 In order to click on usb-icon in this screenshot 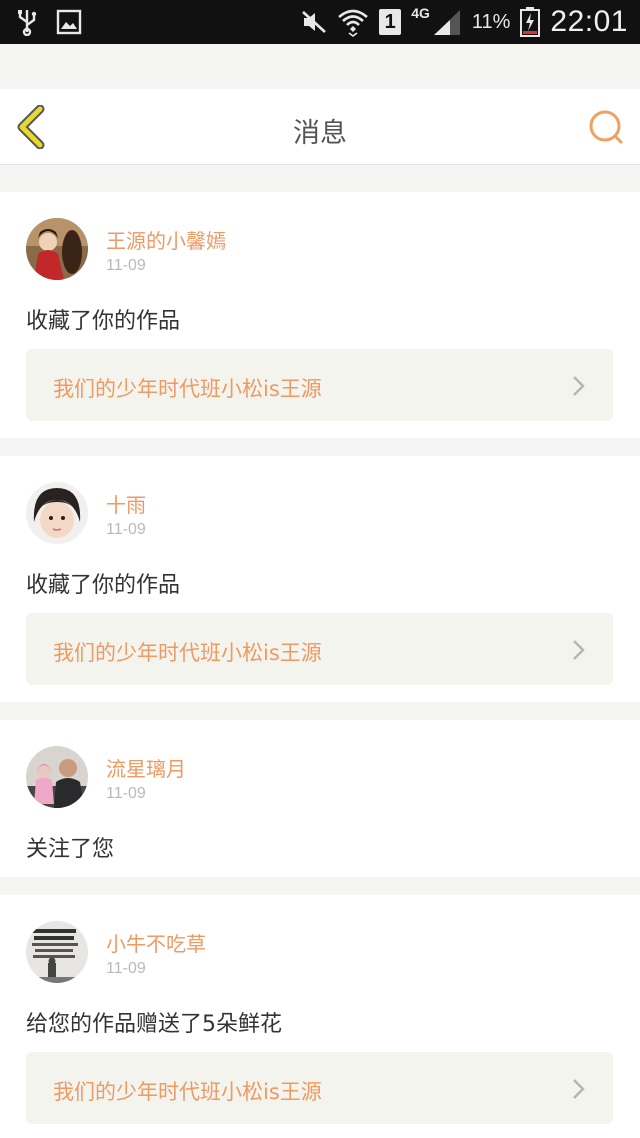, I will do `click(27, 23)`.